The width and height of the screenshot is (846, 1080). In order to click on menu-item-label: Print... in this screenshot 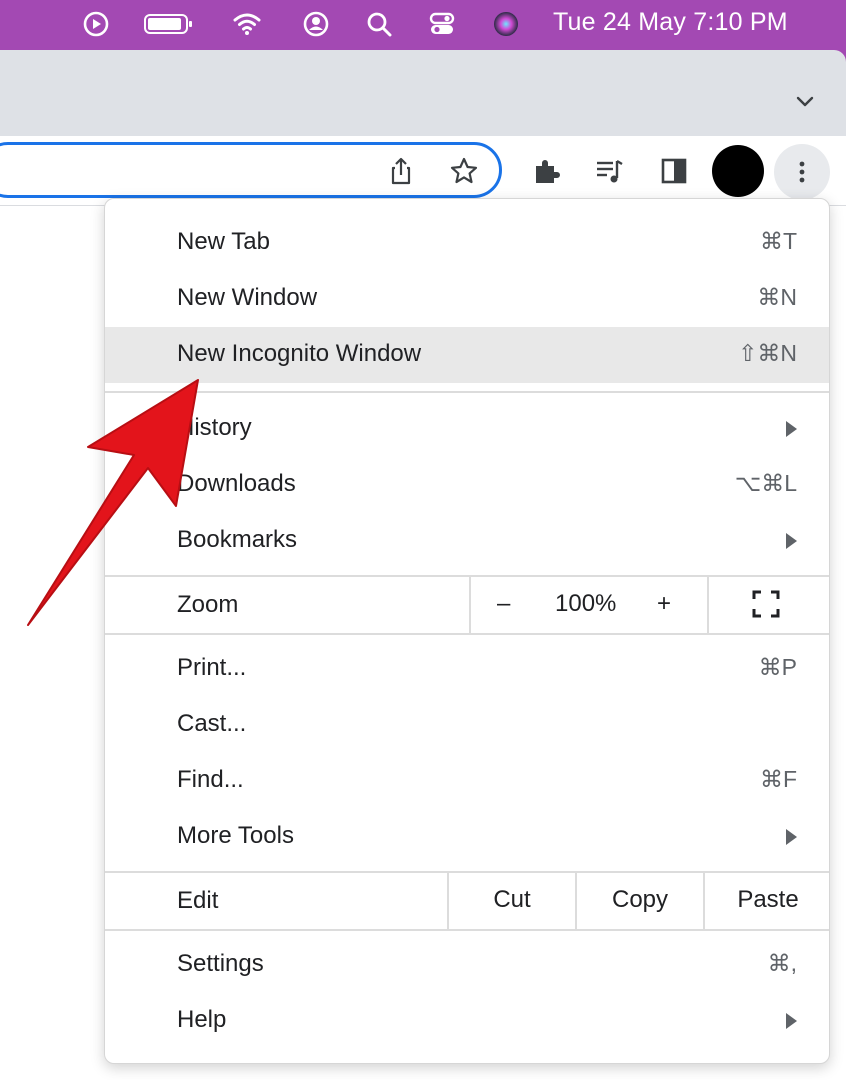, I will do `click(212, 667)`.